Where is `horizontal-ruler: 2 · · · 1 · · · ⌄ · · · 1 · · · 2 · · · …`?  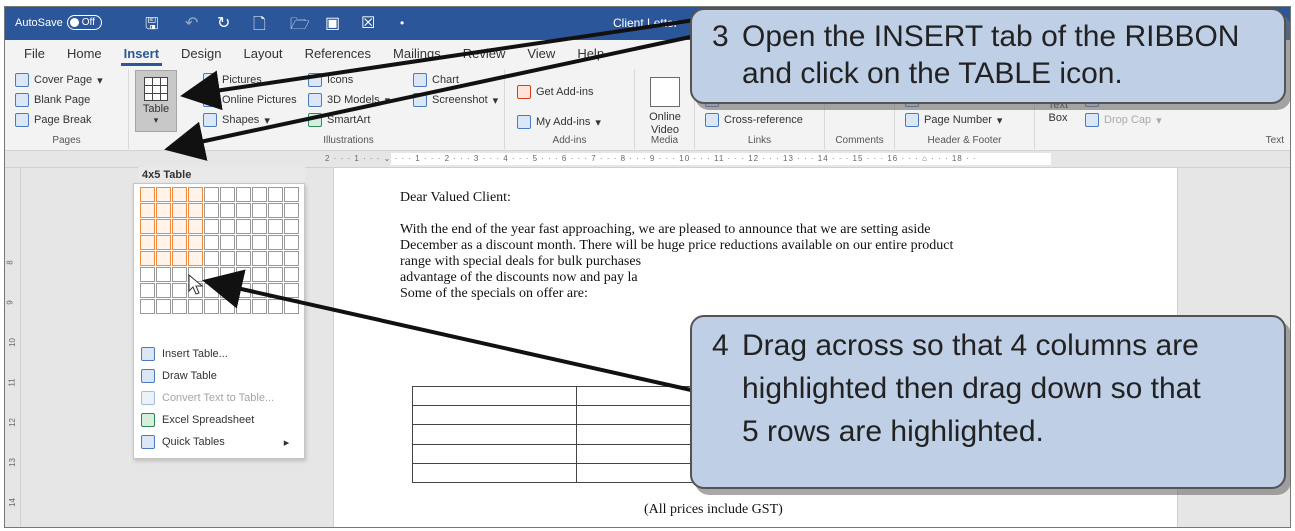
horizontal-ruler: 2 · · · 1 · · · ⌄ · · · 1 · · · 2 · · · … is located at coordinates (647, 159).